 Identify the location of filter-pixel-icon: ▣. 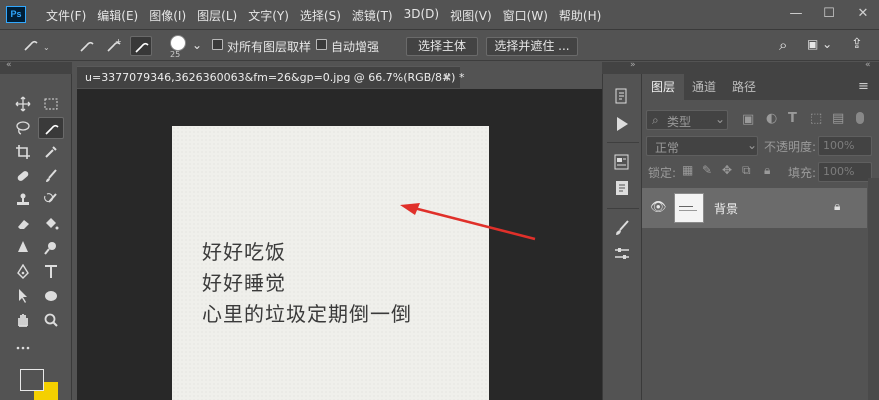
(748, 119).